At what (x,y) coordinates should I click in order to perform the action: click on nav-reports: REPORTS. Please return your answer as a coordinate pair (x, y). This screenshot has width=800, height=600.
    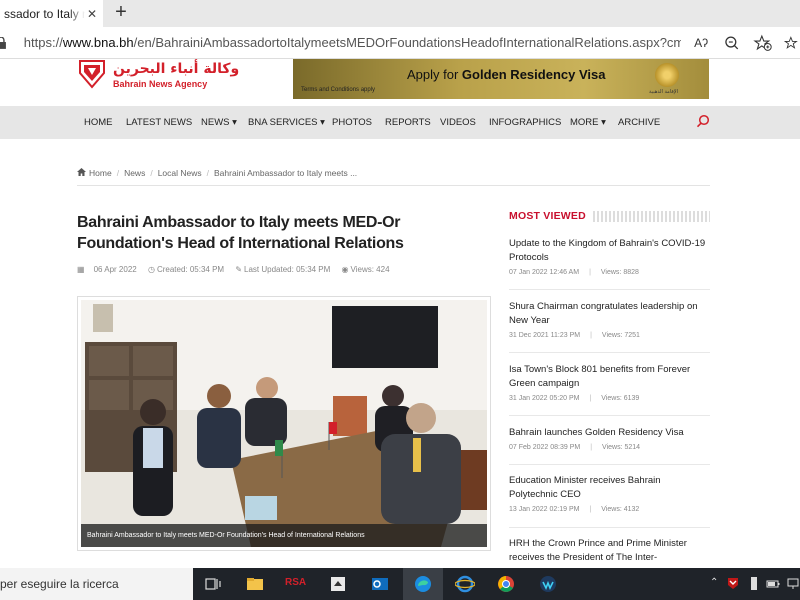
    Looking at the image, I should click on (408, 122).